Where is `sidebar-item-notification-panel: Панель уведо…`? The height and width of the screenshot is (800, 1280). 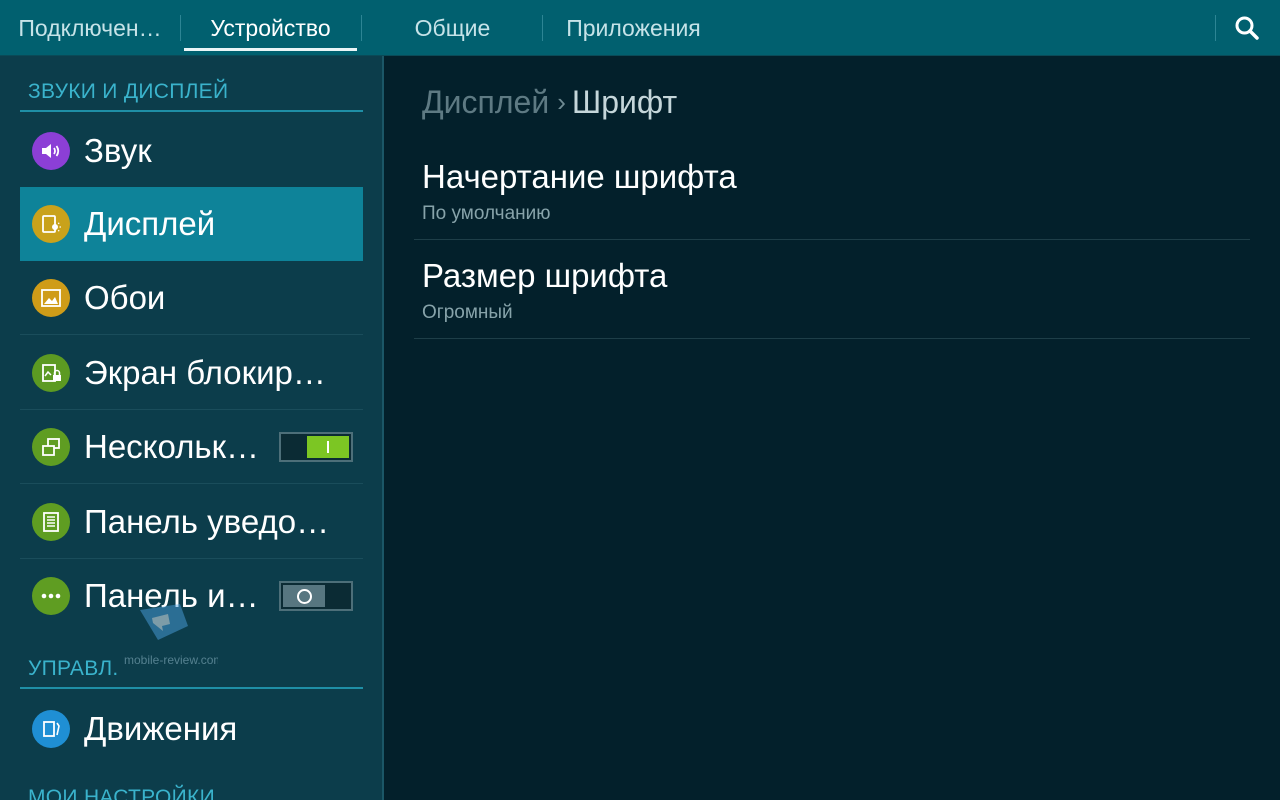 sidebar-item-notification-panel: Панель уведо… is located at coordinates (191, 522).